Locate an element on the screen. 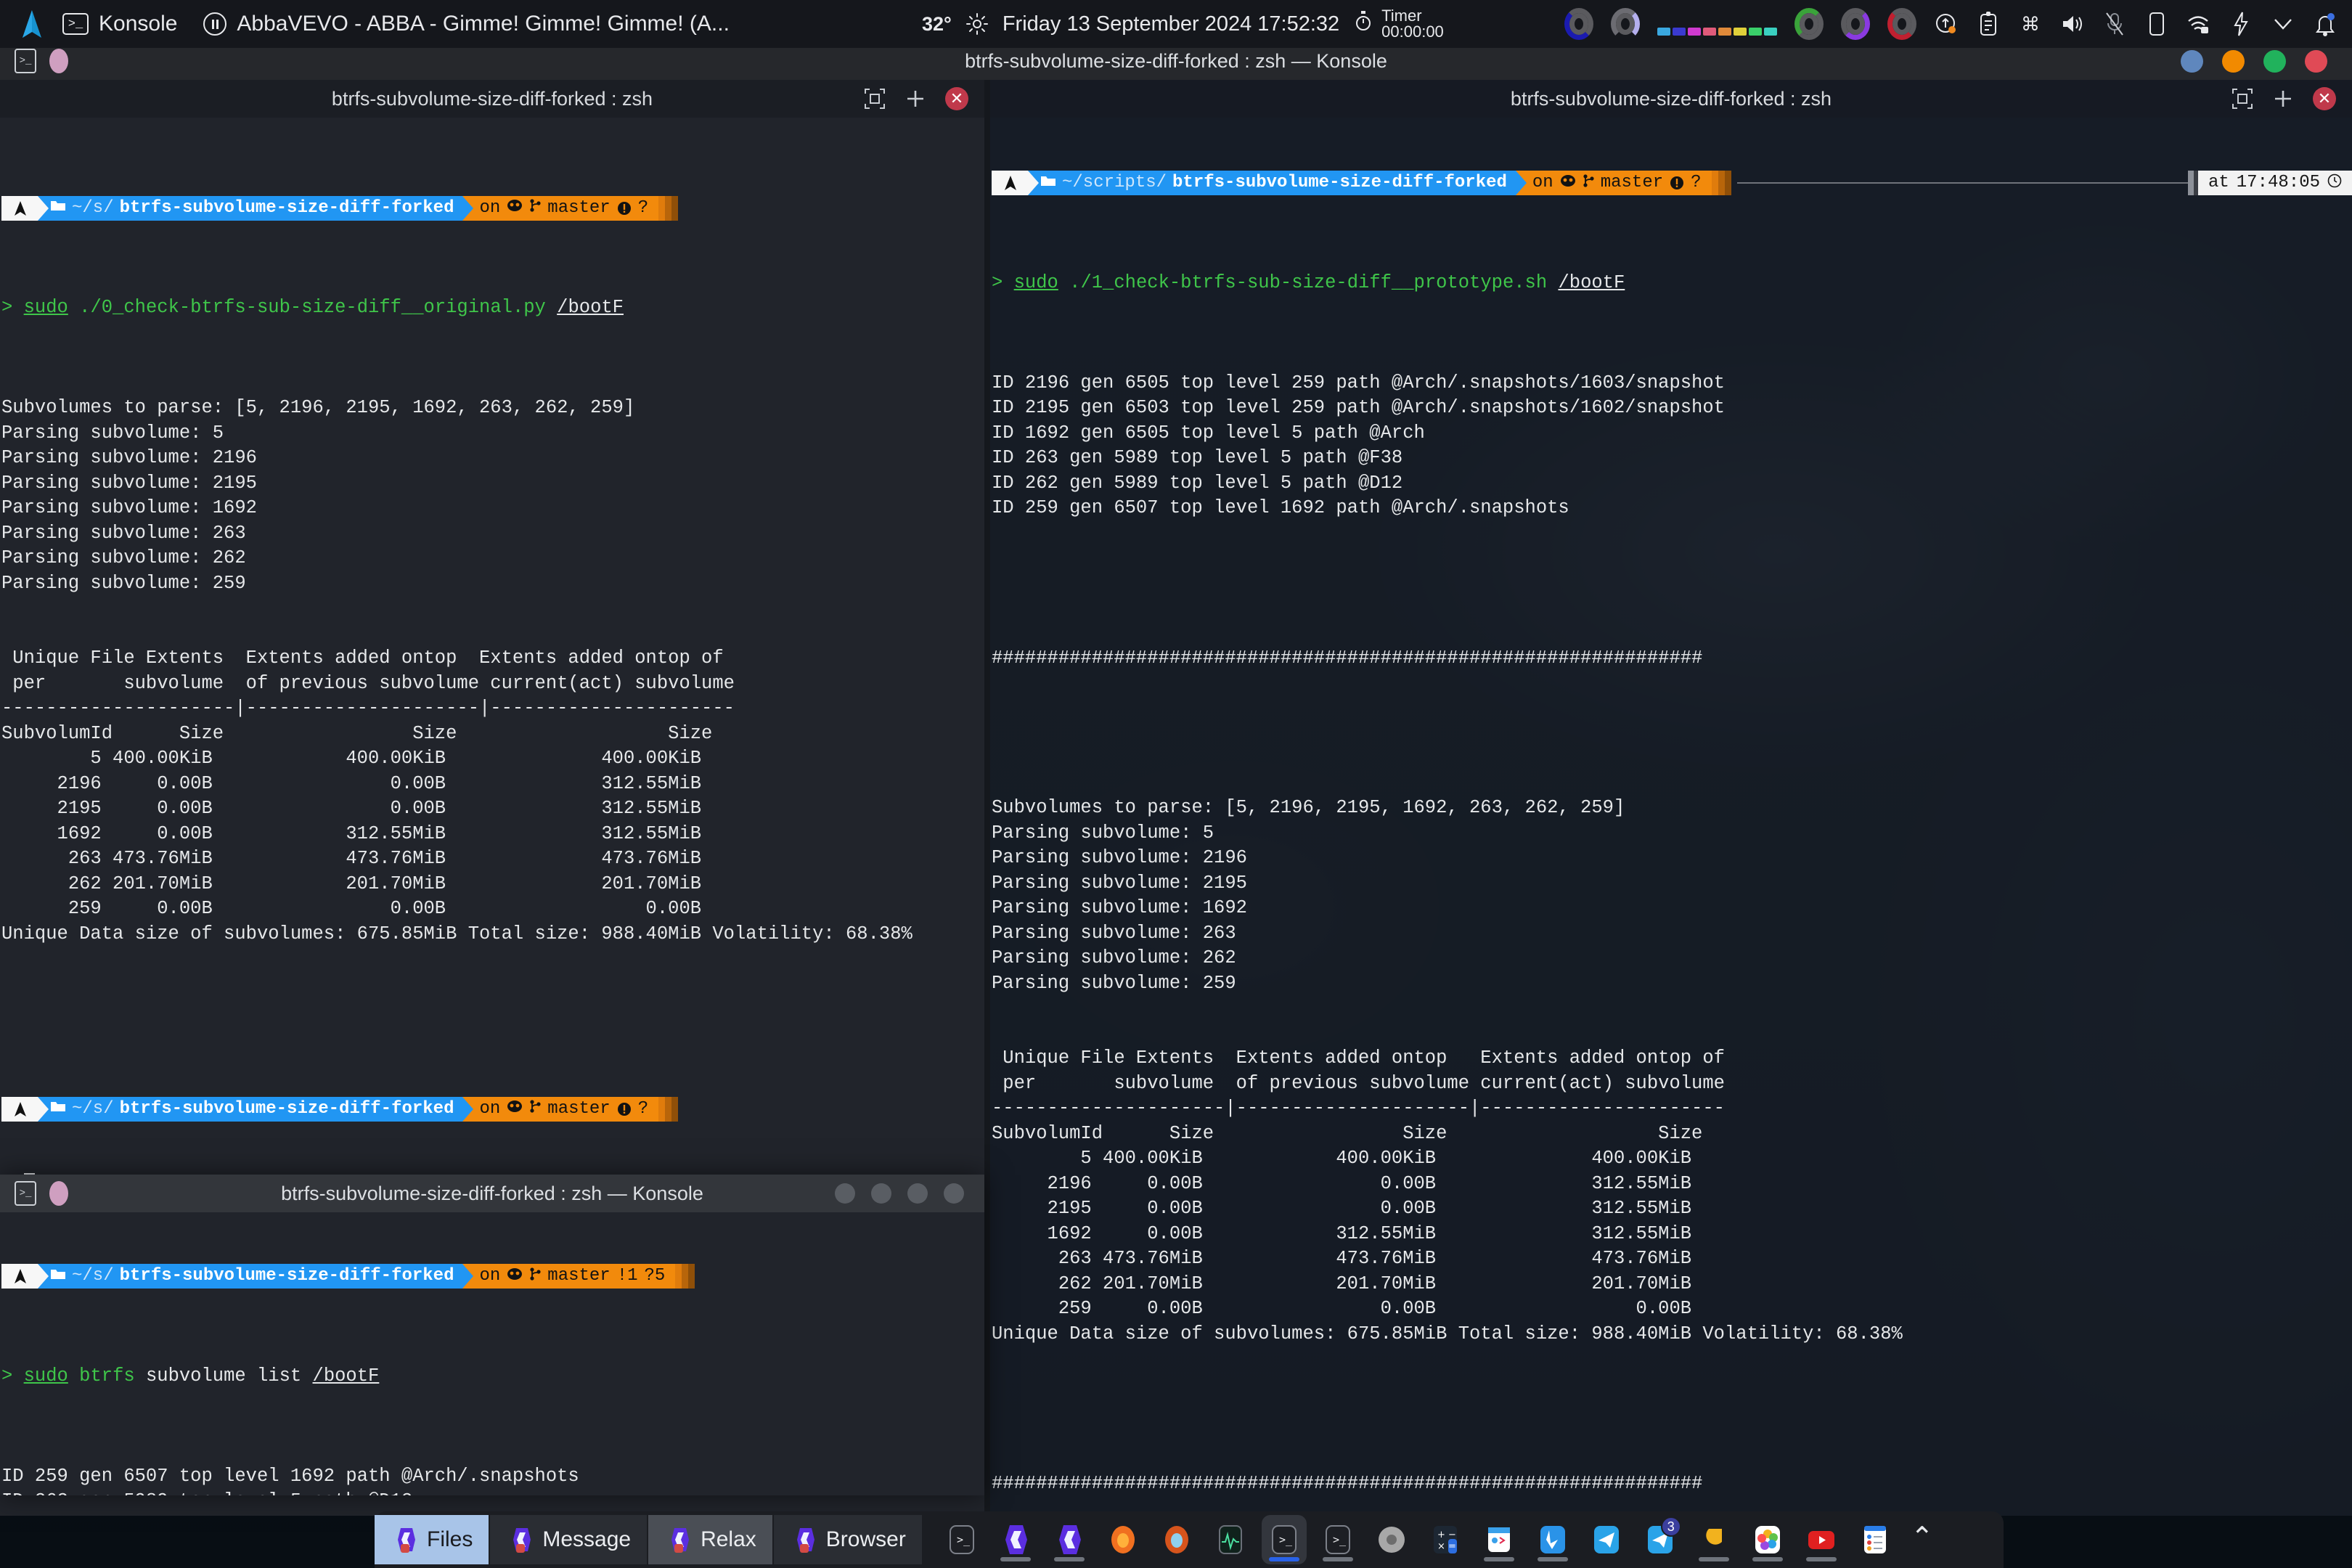  folder-icon is located at coordinates (1048, 183).